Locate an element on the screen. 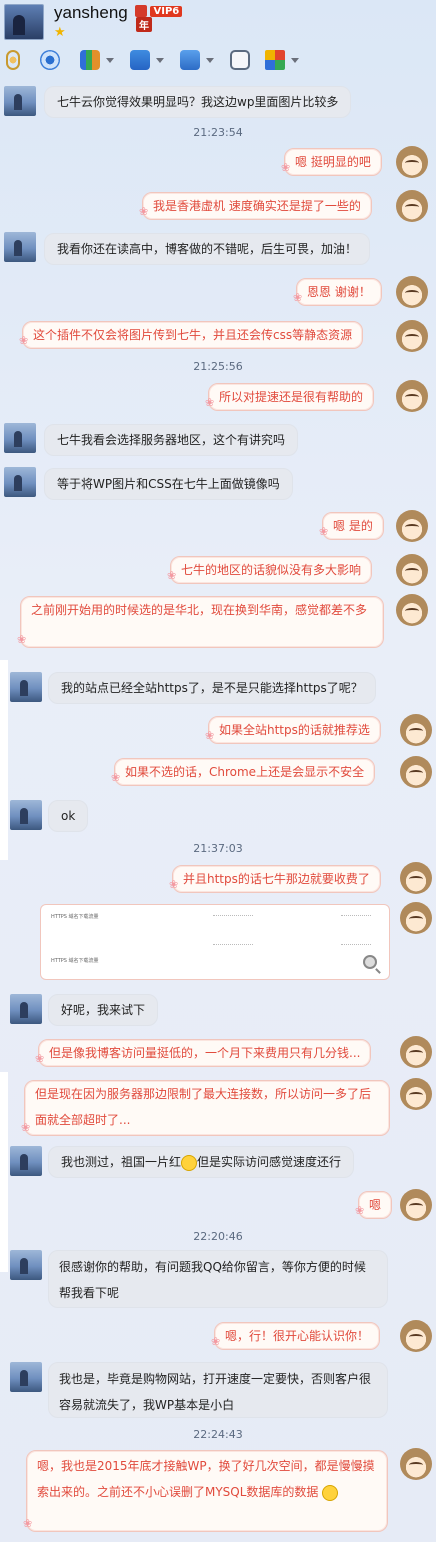  message-bubble: 嗯，行！很开心能认识你！ is located at coordinates (296, 1338).